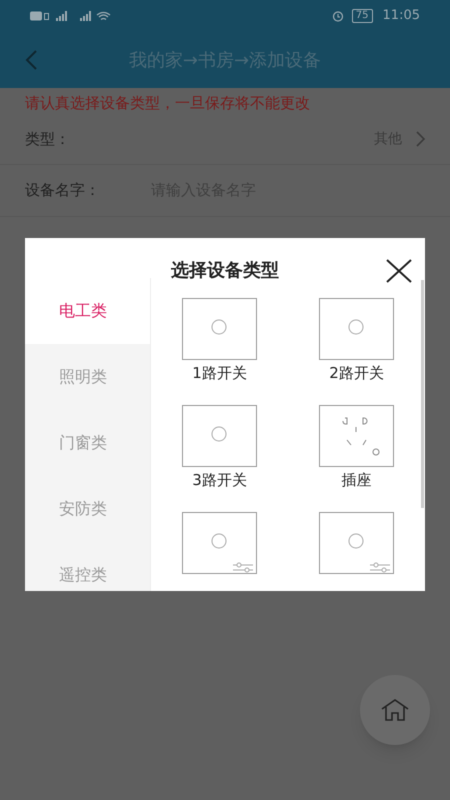 The image size is (450, 800). What do you see at coordinates (356, 373) in the screenshot?
I see `device-label: 2路开关` at bounding box center [356, 373].